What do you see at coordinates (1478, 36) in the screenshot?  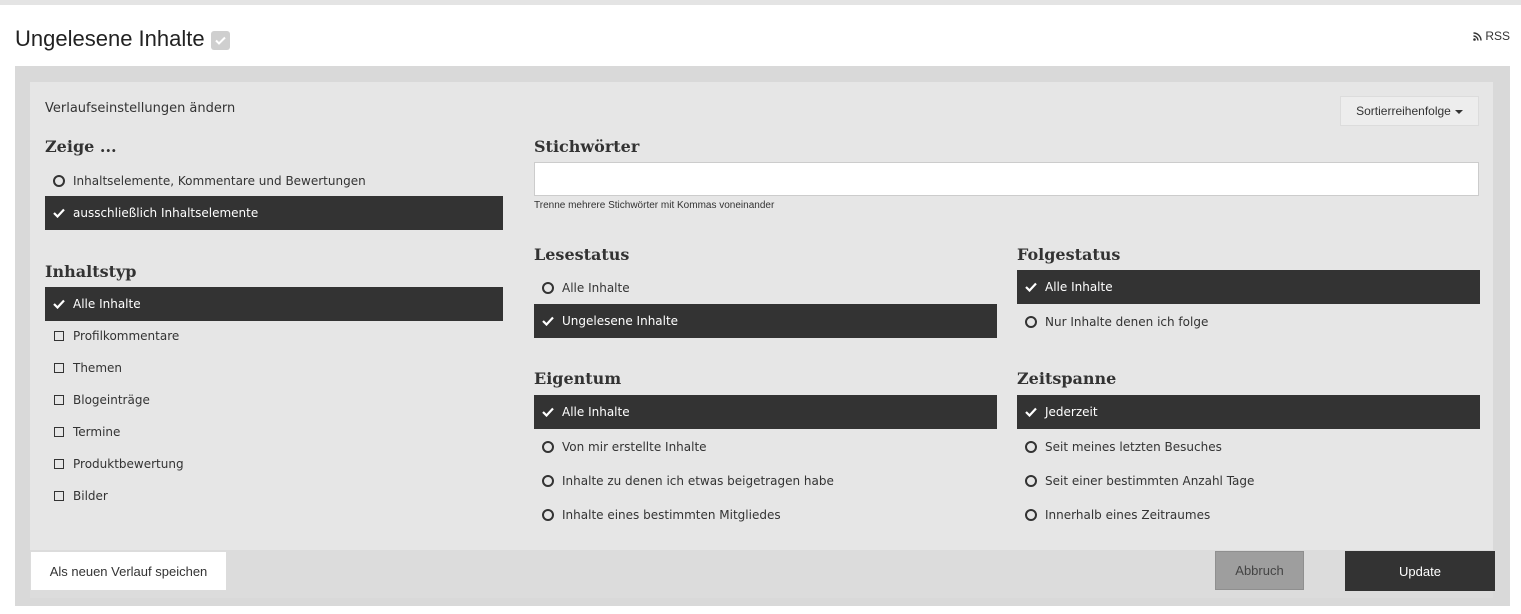 I see `rss-icon` at bounding box center [1478, 36].